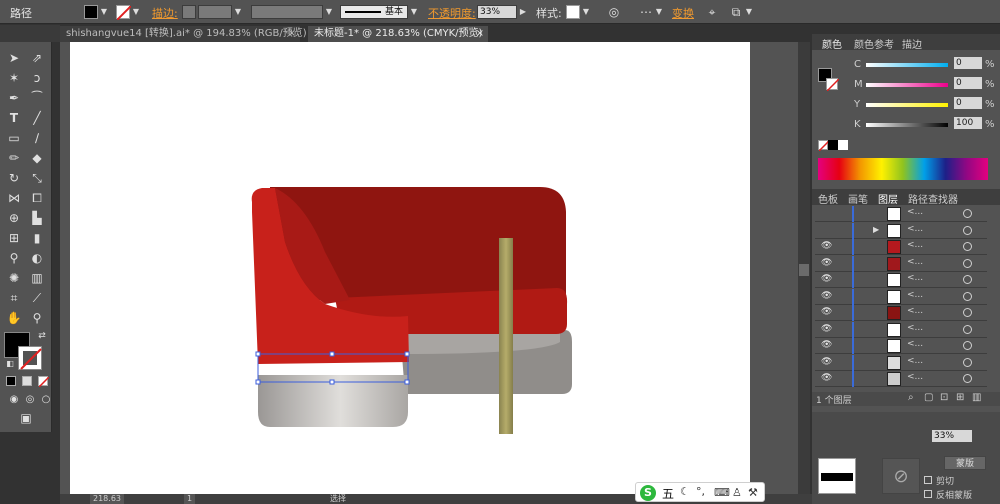  Describe the element at coordinates (46, 400) in the screenshot. I see `draw-inside-icon: ○` at that location.